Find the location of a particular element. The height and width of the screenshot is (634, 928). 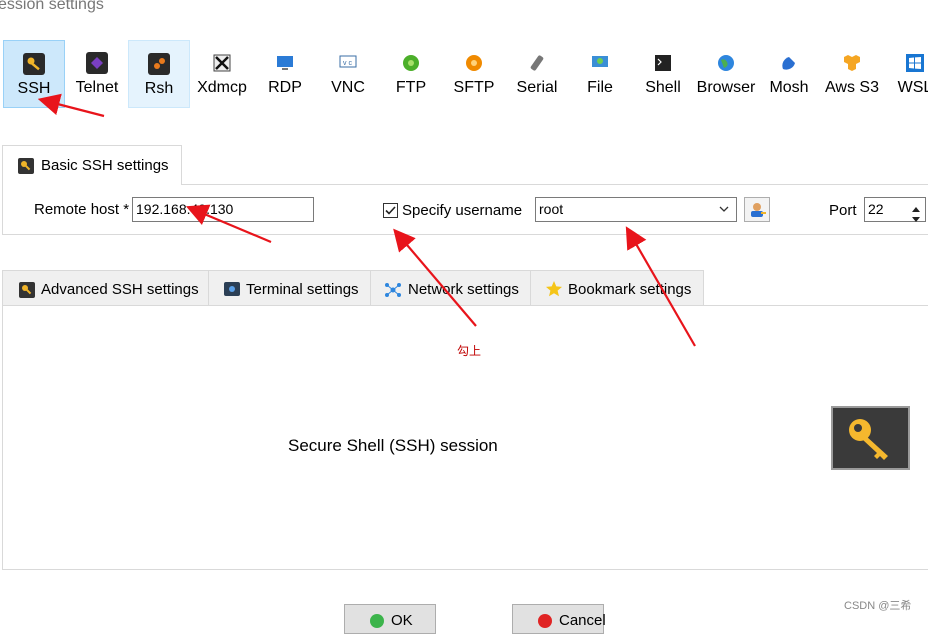

annotation-note: 勾上 is located at coordinates (469, 351).